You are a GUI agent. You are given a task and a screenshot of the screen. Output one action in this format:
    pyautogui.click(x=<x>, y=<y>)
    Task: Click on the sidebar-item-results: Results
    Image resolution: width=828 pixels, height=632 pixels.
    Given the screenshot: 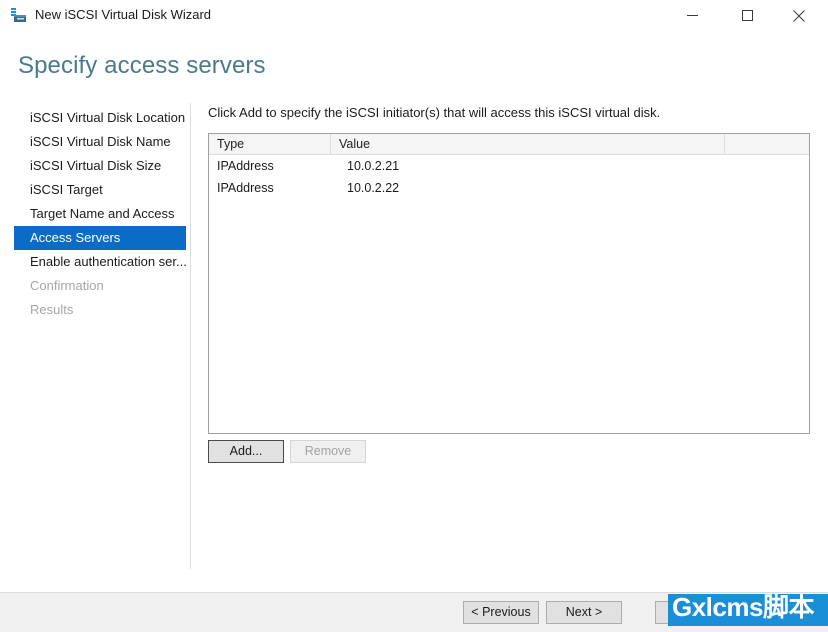 What is the action you would take?
    pyautogui.click(x=95, y=310)
    